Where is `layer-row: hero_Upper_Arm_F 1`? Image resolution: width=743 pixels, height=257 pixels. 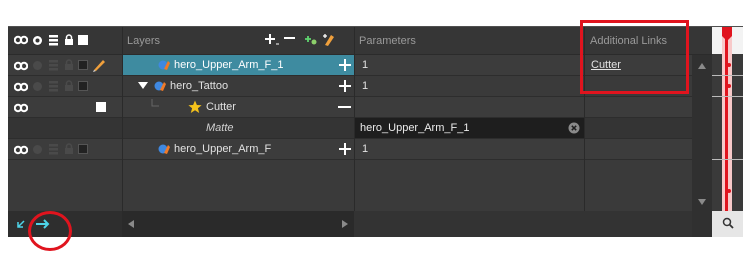
layer-row: hero_Upper_Arm_F 1 is located at coordinates (360, 149).